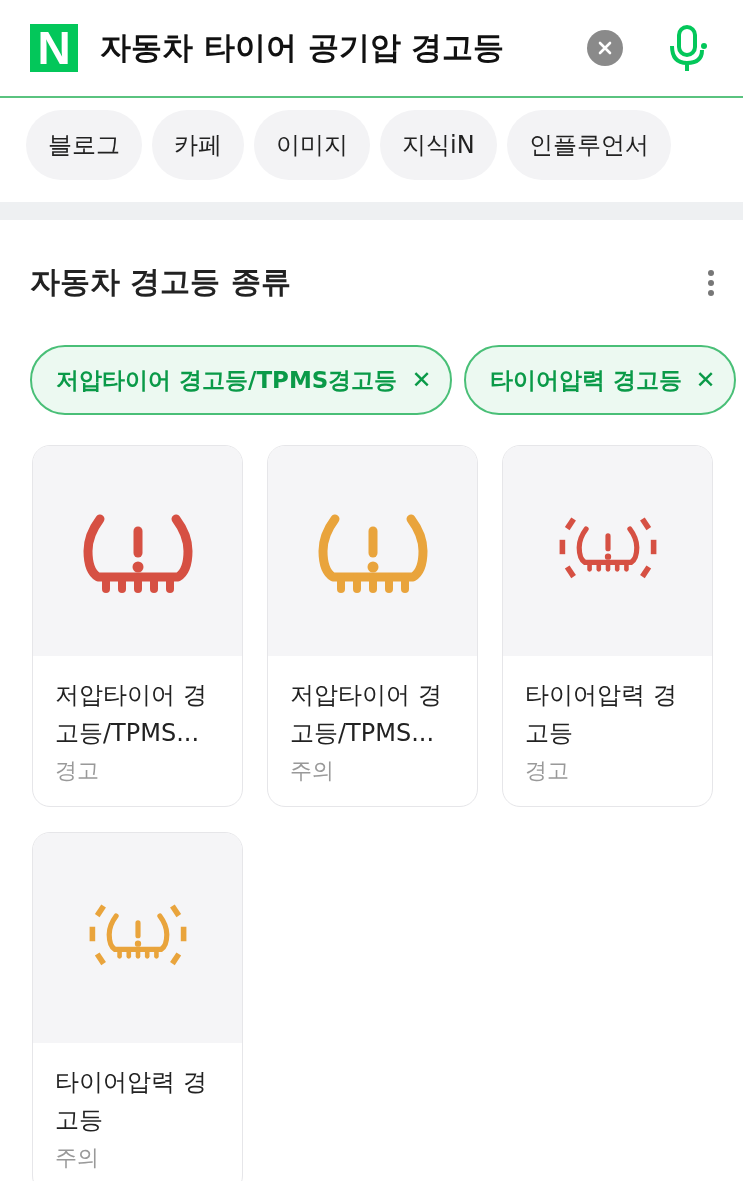  I want to click on section-title: 자동차 경고등 종류, so click(160, 282).